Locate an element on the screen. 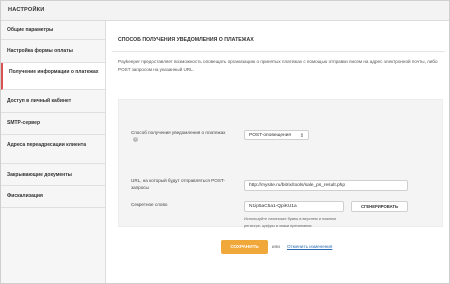  divider is located at coordinates (278, 51).